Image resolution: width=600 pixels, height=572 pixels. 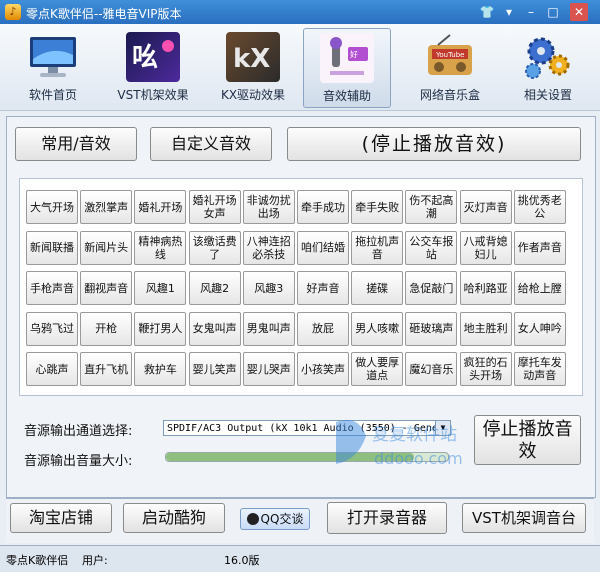 I want to click on effect-button: 该缴话费了, so click(x=214, y=247).